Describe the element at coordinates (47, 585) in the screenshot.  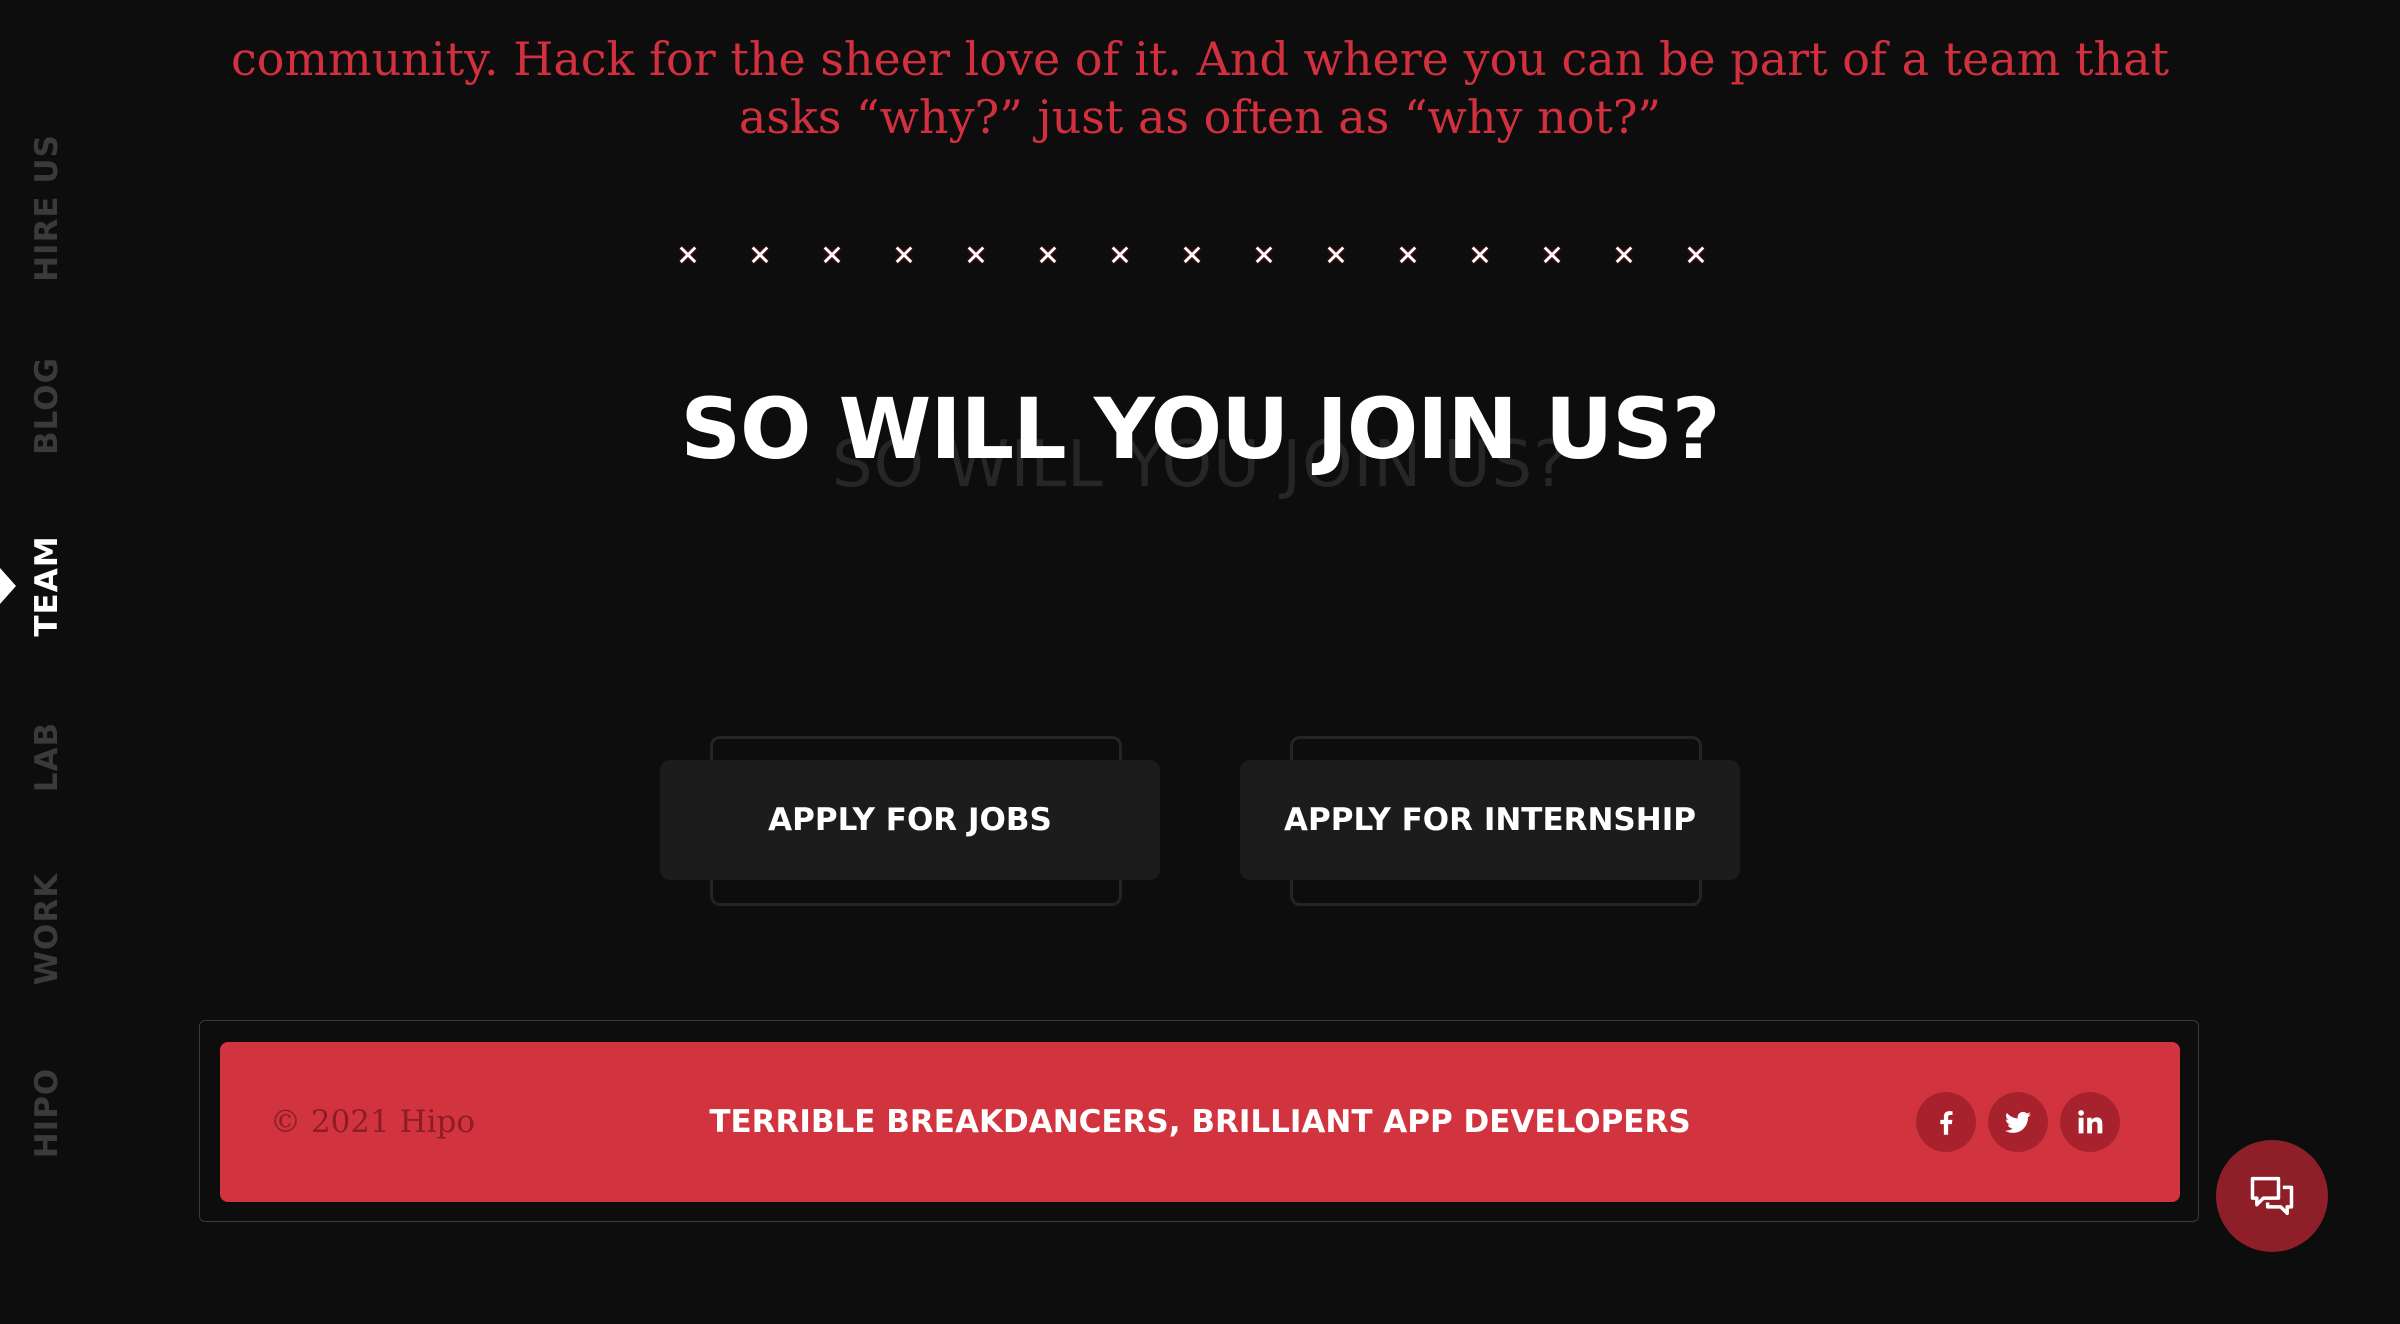
I see `nav-item-team: TEAM` at that location.